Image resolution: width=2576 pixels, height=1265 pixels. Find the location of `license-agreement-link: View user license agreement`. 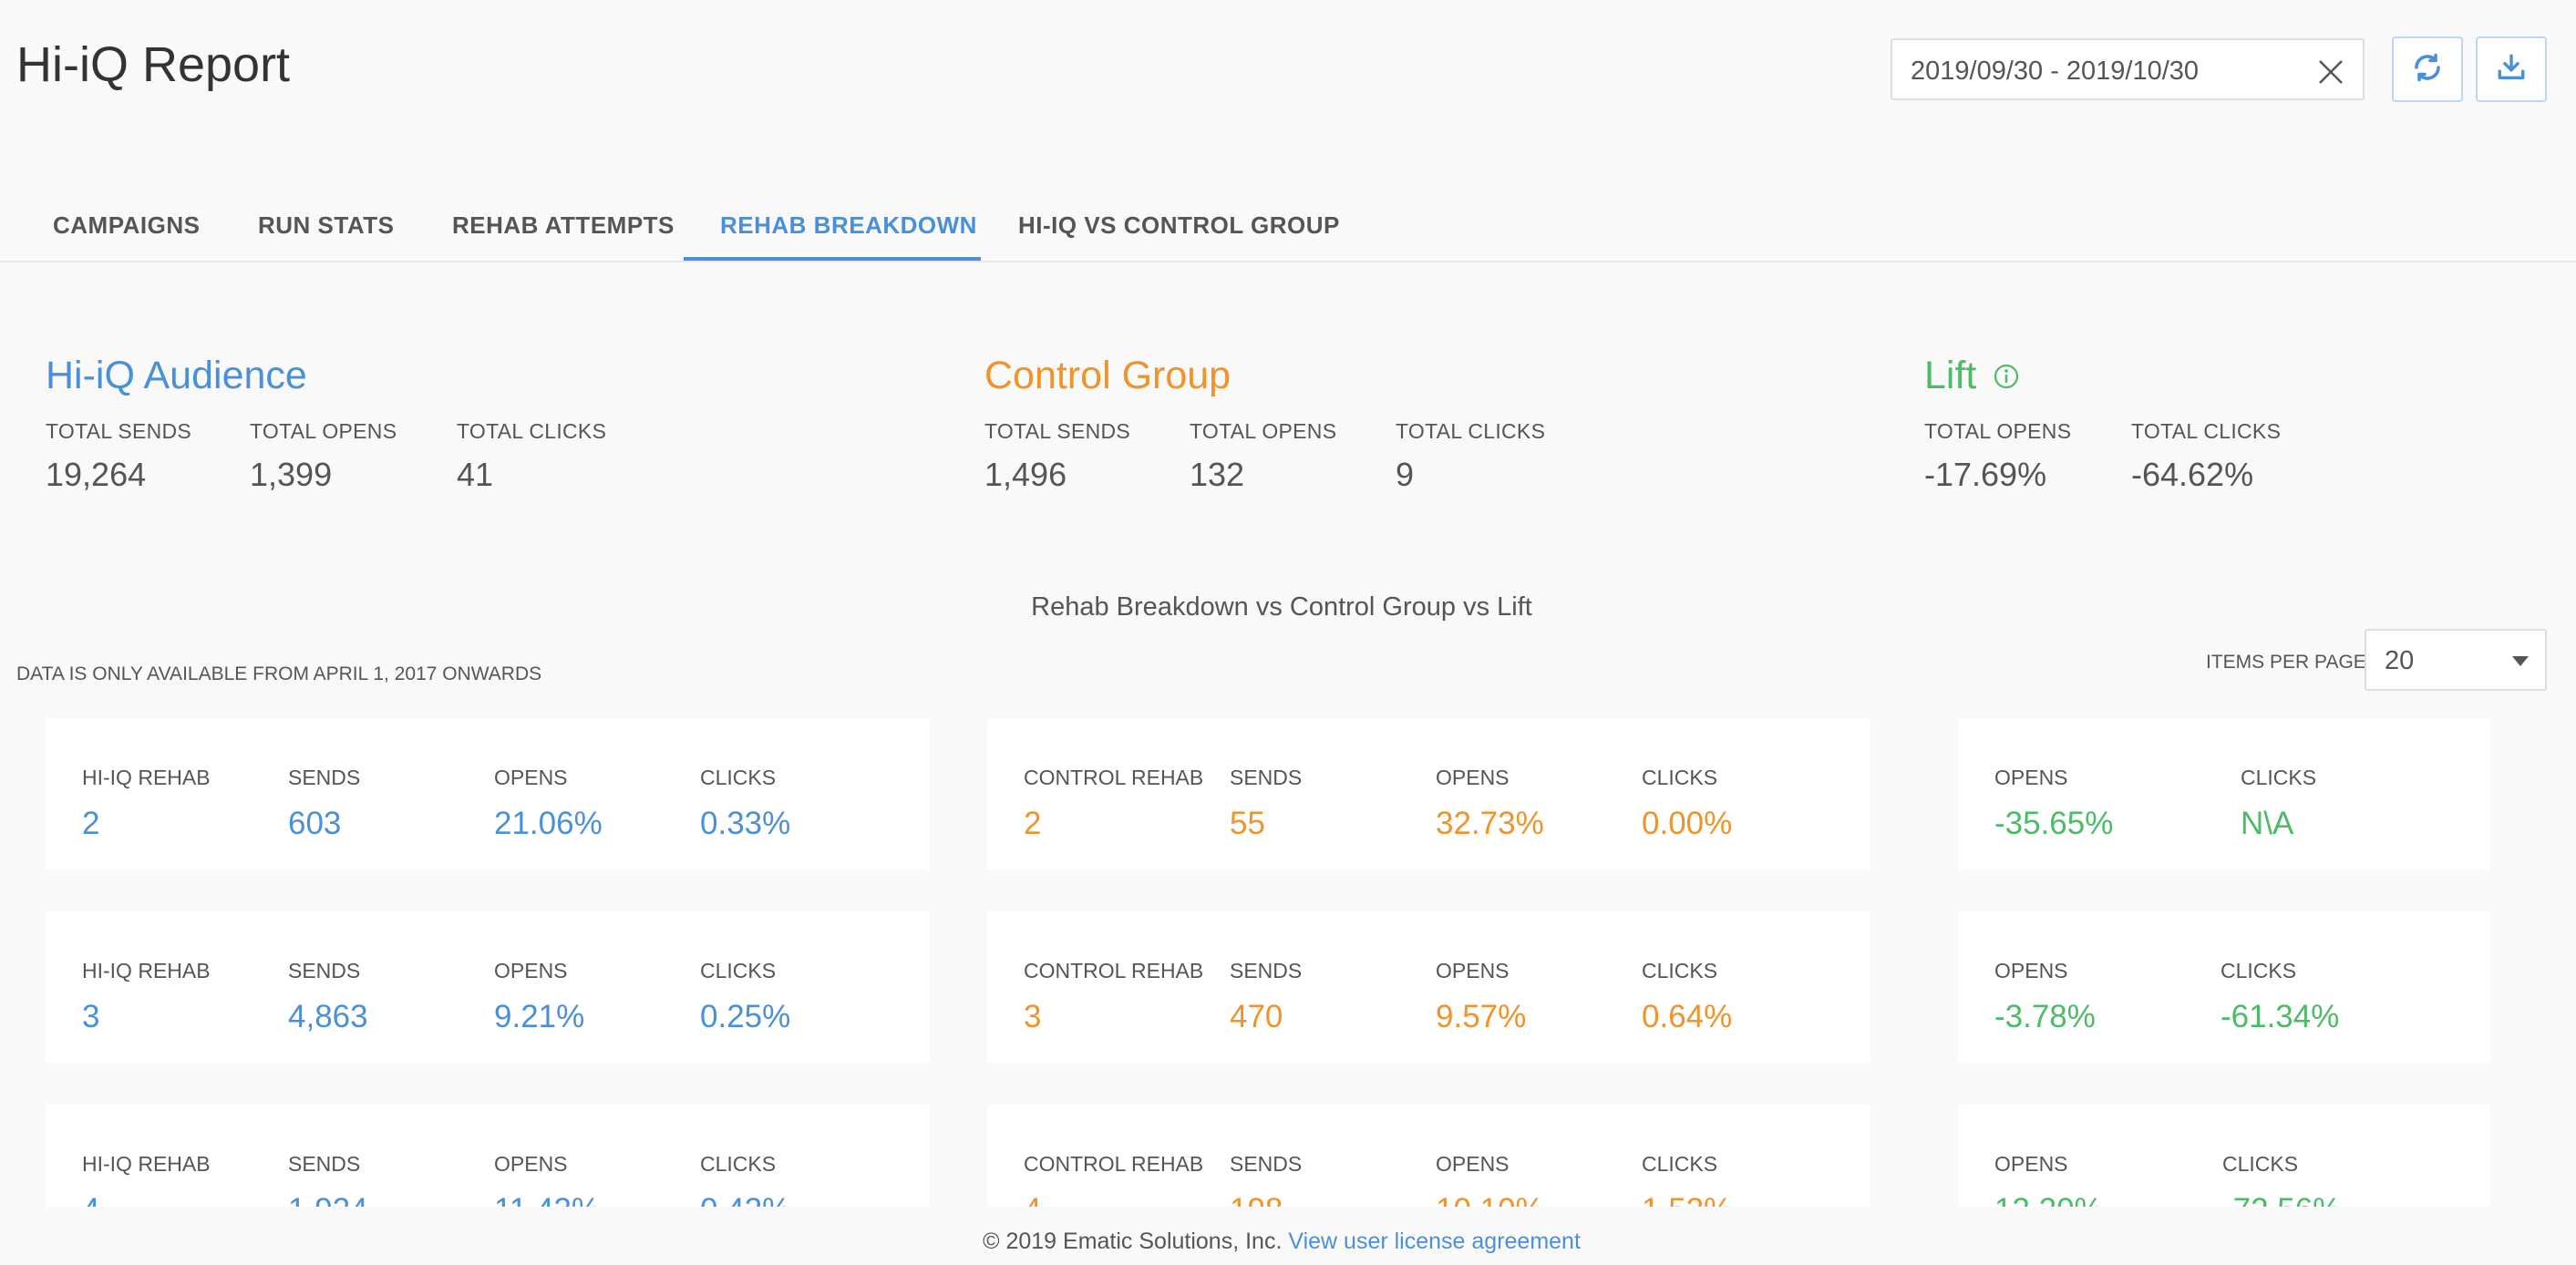

license-agreement-link: View user license agreement is located at coordinates (1434, 1242).